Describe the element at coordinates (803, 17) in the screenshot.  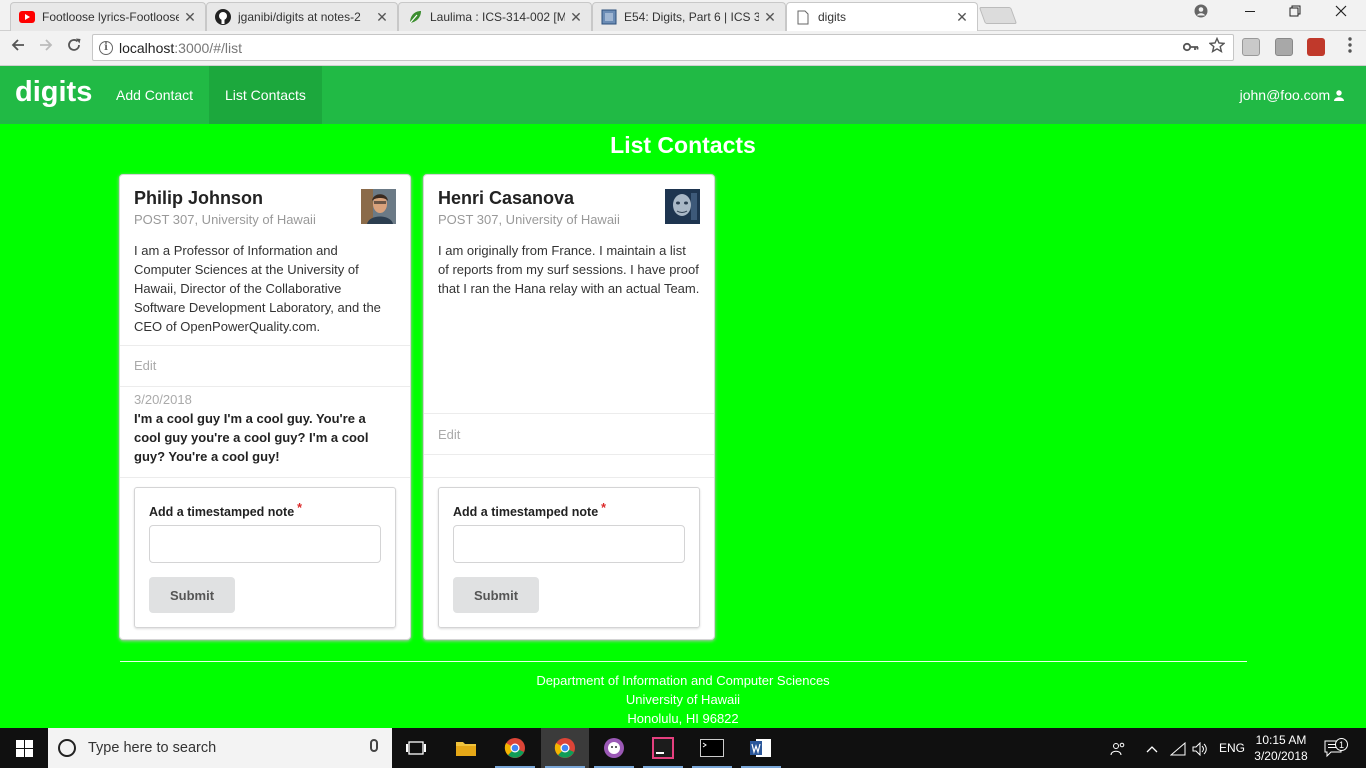
I see `blank-page-icon` at that location.